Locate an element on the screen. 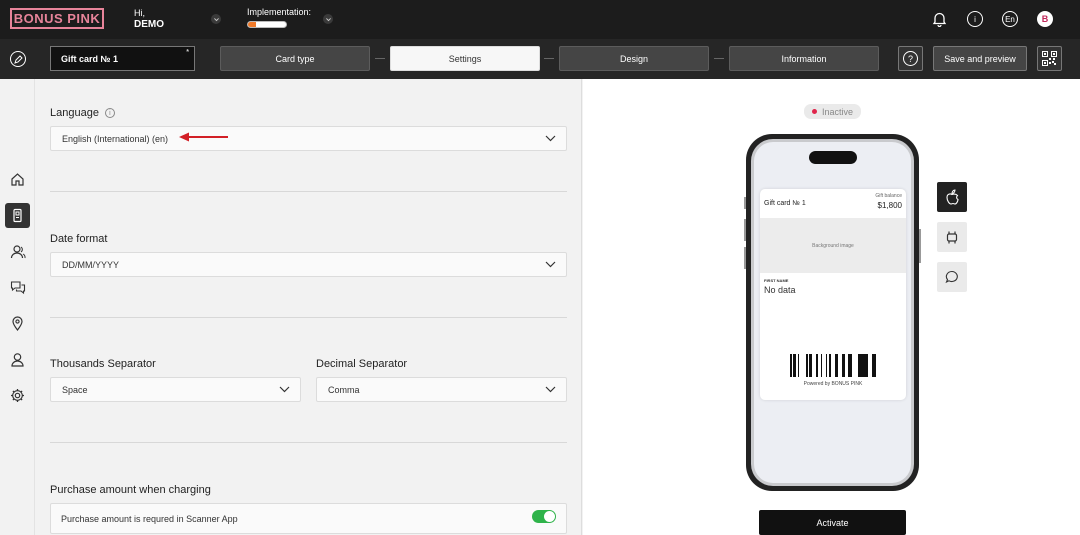  chat-bubble-icon is located at coordinates (951, 277).